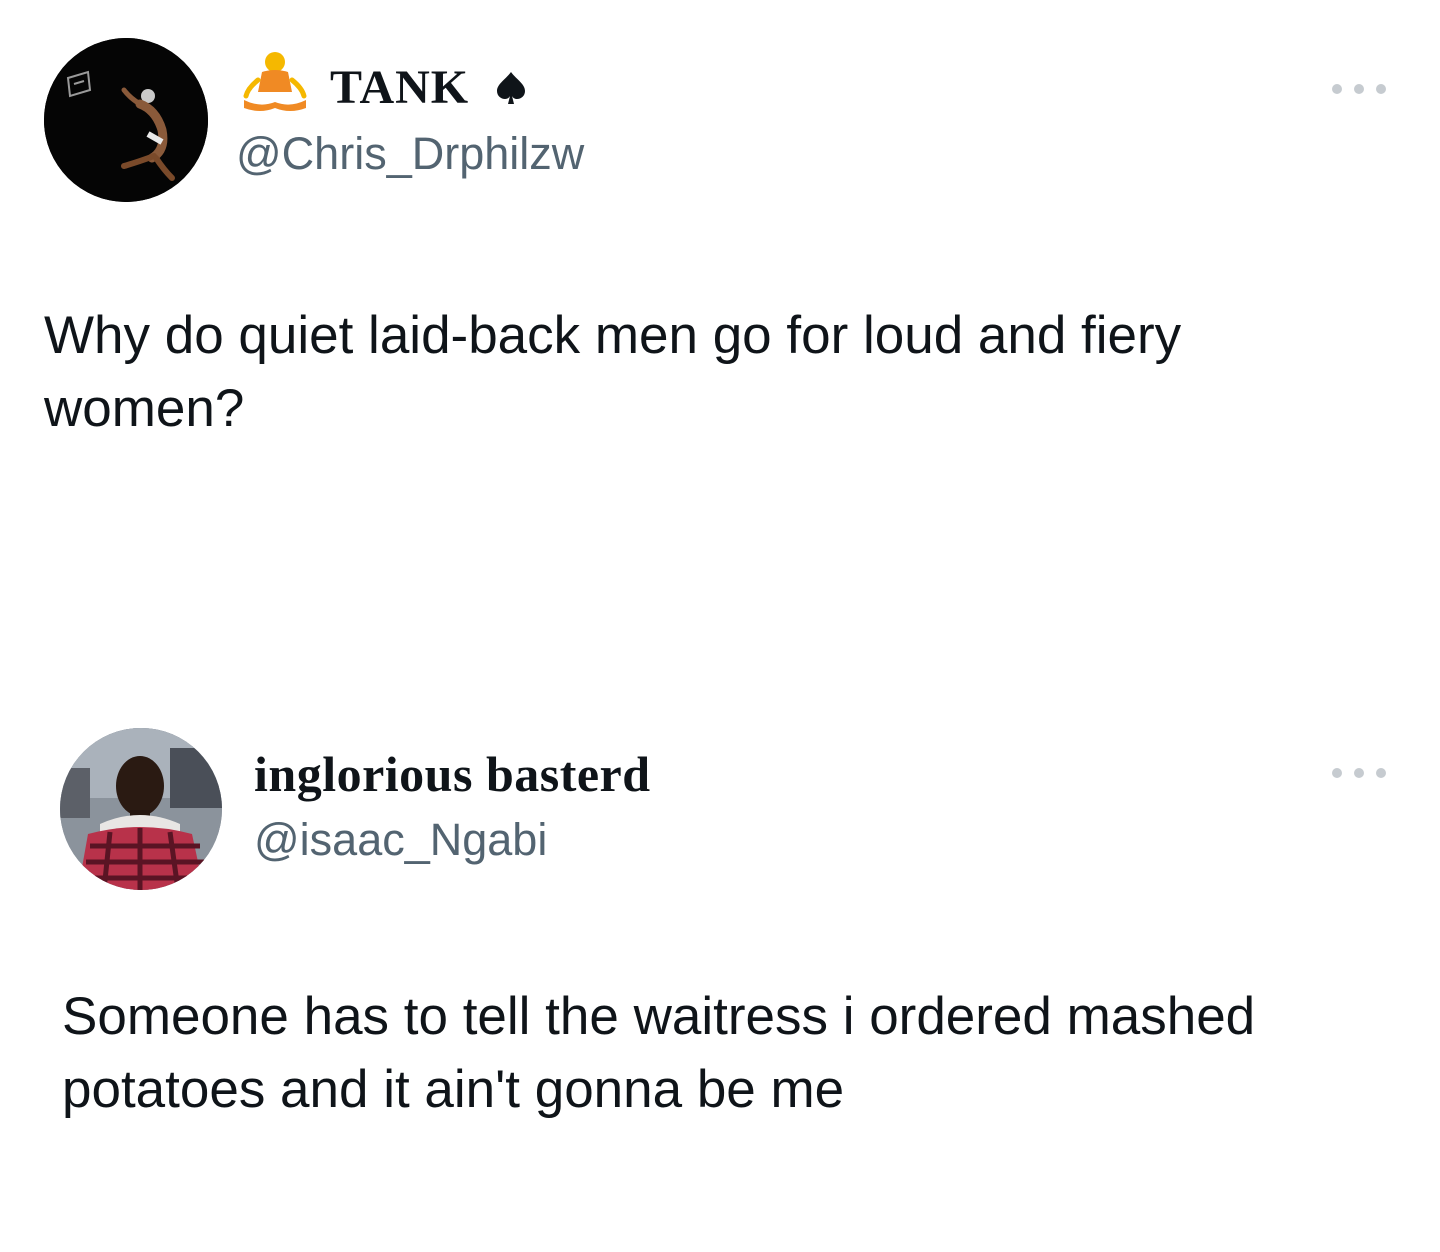 The image size is (1440, 1252). I want to click on user-handle: @isaac_Ngabi, so click(400, 840).